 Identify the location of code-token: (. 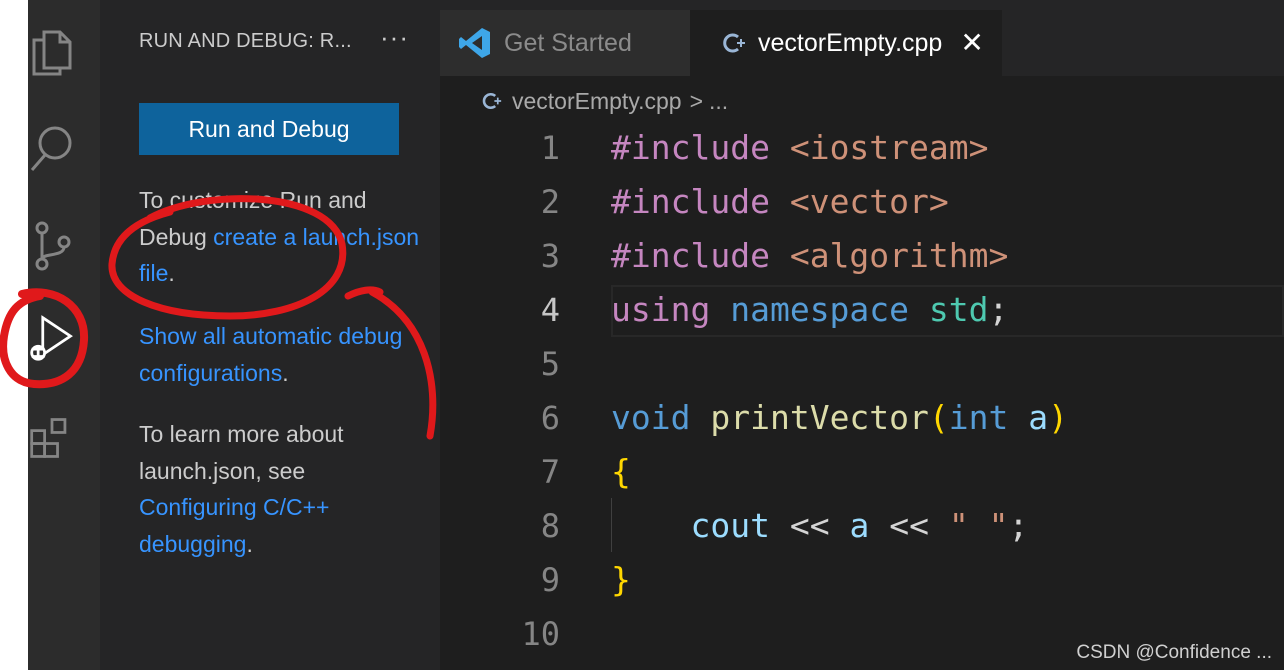
(938, 417).